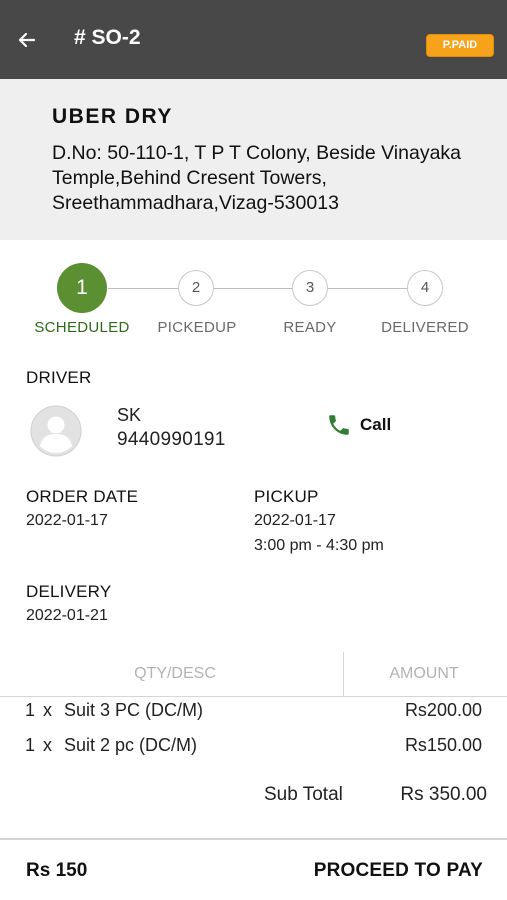 The image size is (507, 900). What do you see at coordinates (253, 674) in the screenshot?
I see `items-table-header: QTY/DESC AMOUNT` at bounding box center [253, 674].